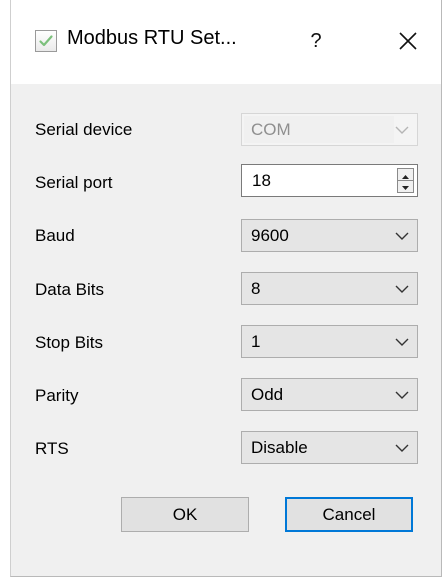  What do you see at coordinates (267, 394) in the screenshot?
I see `parity-value: Odd` at bounding box center [267, 394].